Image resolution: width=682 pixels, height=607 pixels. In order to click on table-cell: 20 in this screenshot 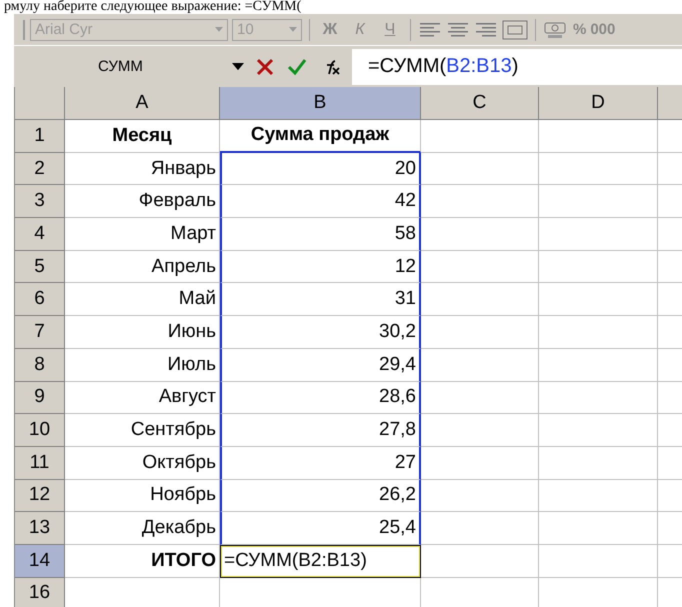, I will do `click(320, 169)`.